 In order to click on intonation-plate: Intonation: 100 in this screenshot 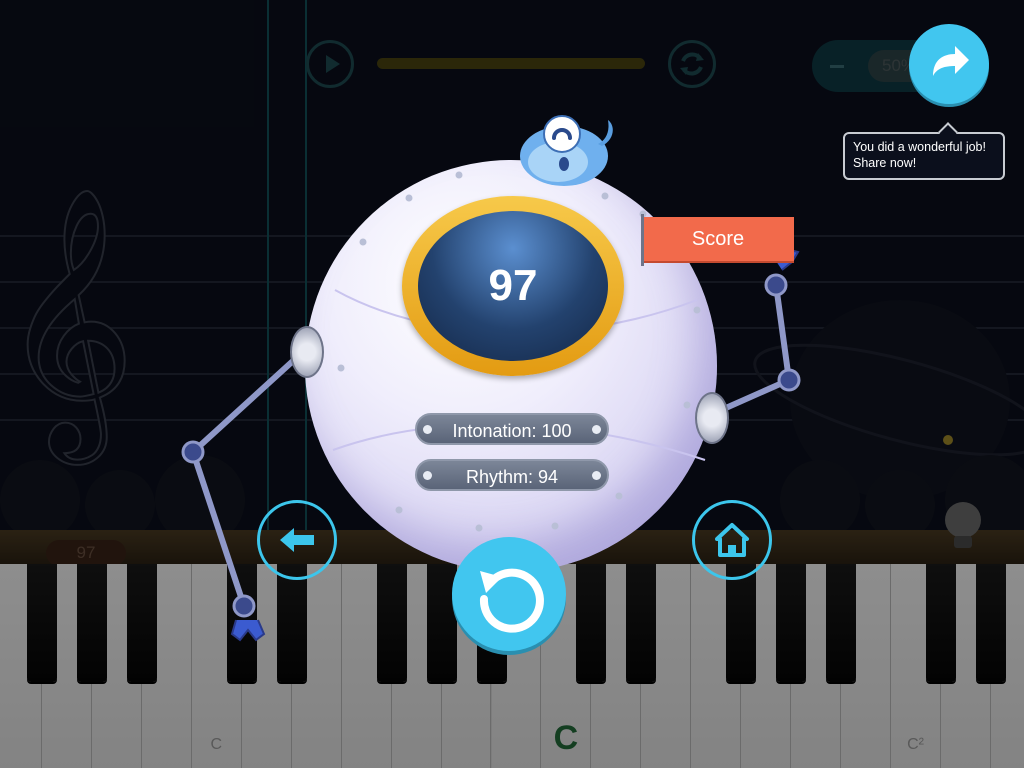, I will do `click(512, 429)`.